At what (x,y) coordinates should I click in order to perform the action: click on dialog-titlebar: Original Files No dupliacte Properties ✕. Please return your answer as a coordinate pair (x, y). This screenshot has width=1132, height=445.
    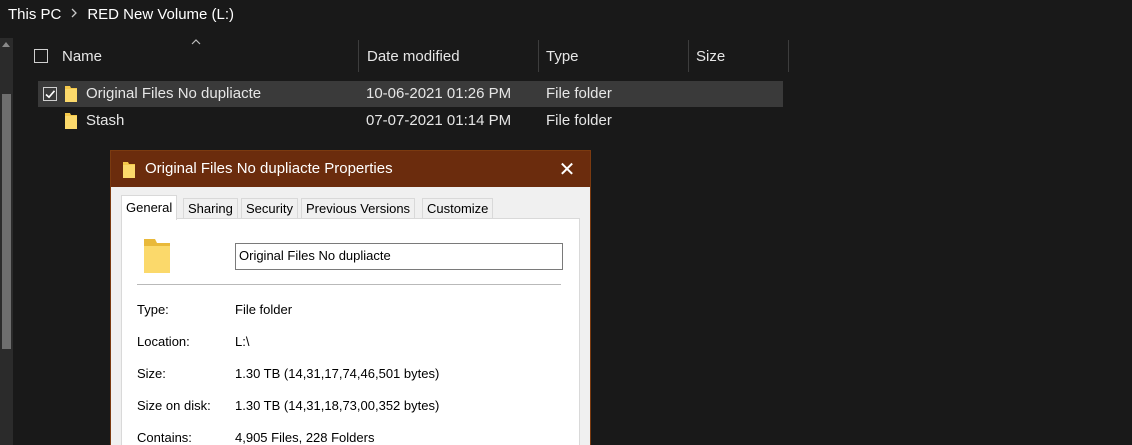
    Looking at the image, I should click on (350, 169).